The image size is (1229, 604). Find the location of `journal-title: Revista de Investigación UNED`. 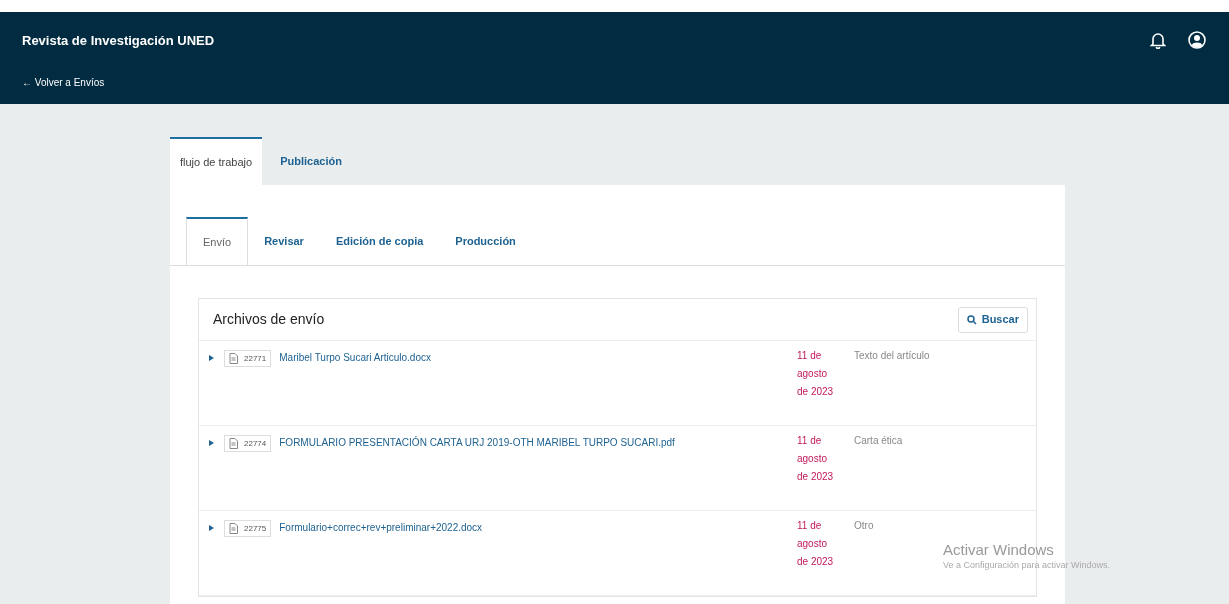

journal-title: Revista de Investigación UNED is located at coordinates (118, 41).